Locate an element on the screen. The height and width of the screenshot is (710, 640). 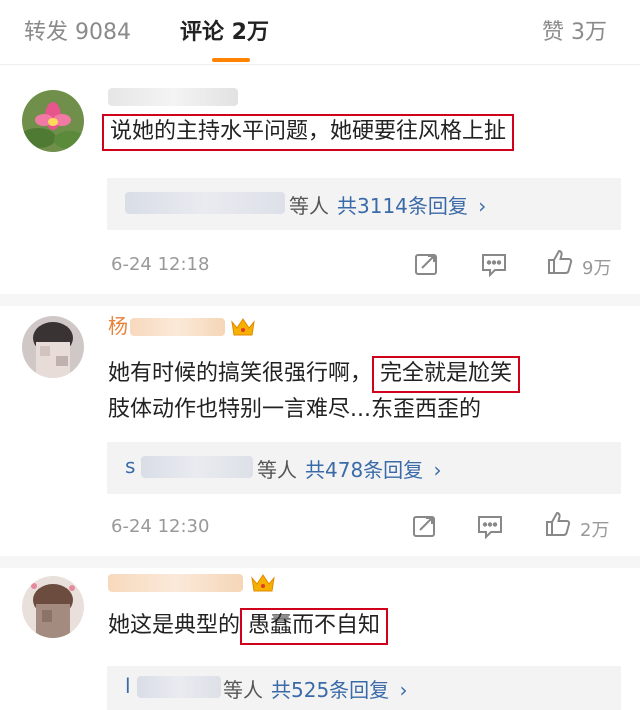
reply-summary: s 等人 共478条回复 › is located at coordinates (364, 468).